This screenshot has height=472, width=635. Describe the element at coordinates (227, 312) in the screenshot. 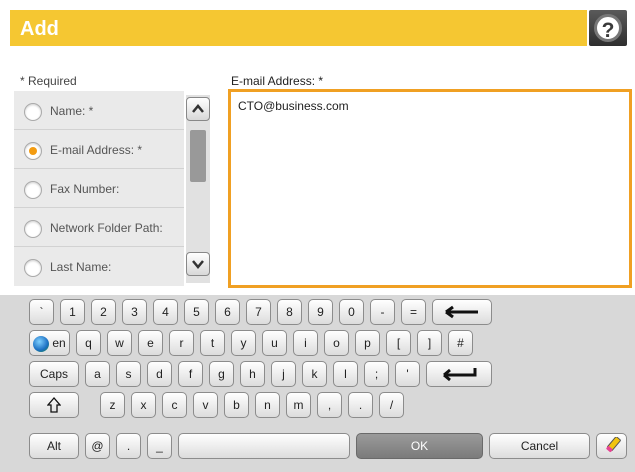

I see `key-6: 6` at that location.